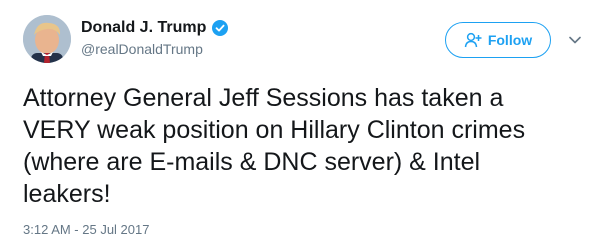 The height and width of the screenshot is (249, 605). Describe the element at coordinates (510, 40) in the screenshot. I see `follow-label: Follow` at that location.